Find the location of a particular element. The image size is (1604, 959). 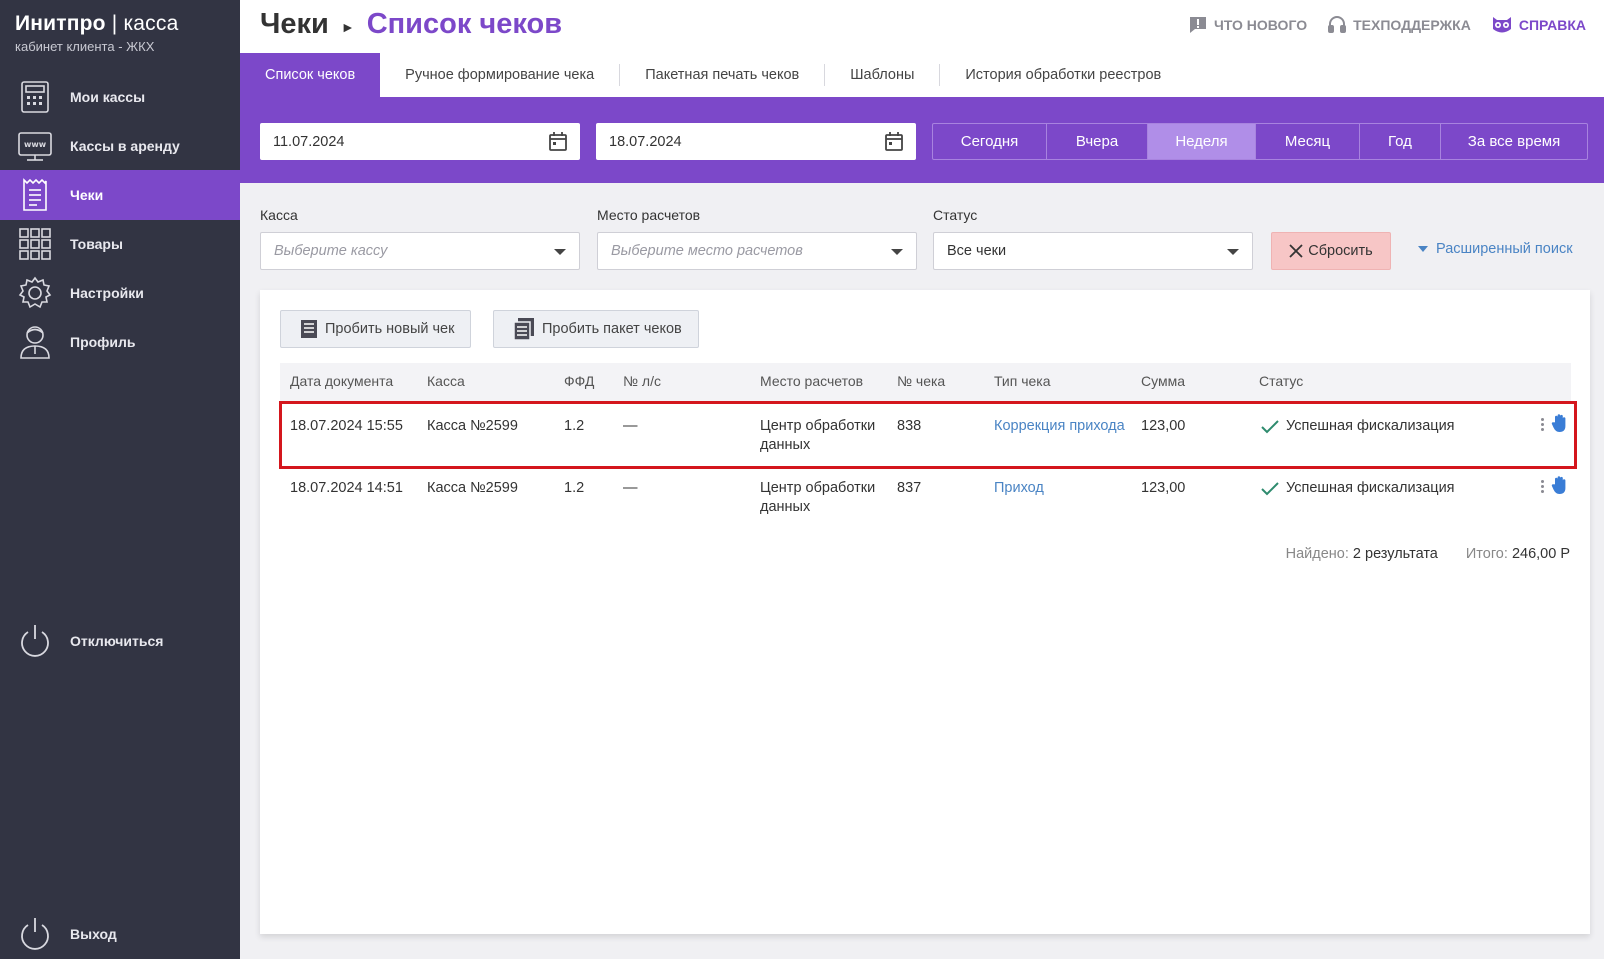

sidebar-item-goods: Товары is located at coordinates (120, 244).